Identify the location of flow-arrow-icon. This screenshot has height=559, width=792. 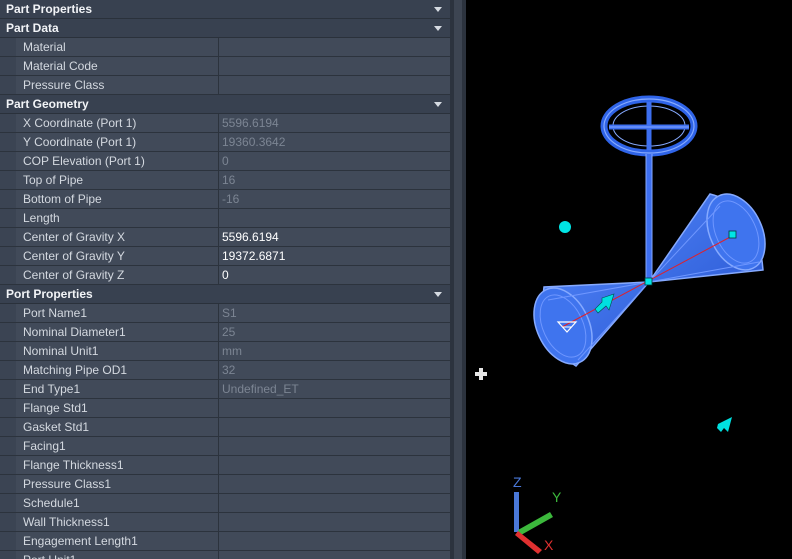
(724, 424).